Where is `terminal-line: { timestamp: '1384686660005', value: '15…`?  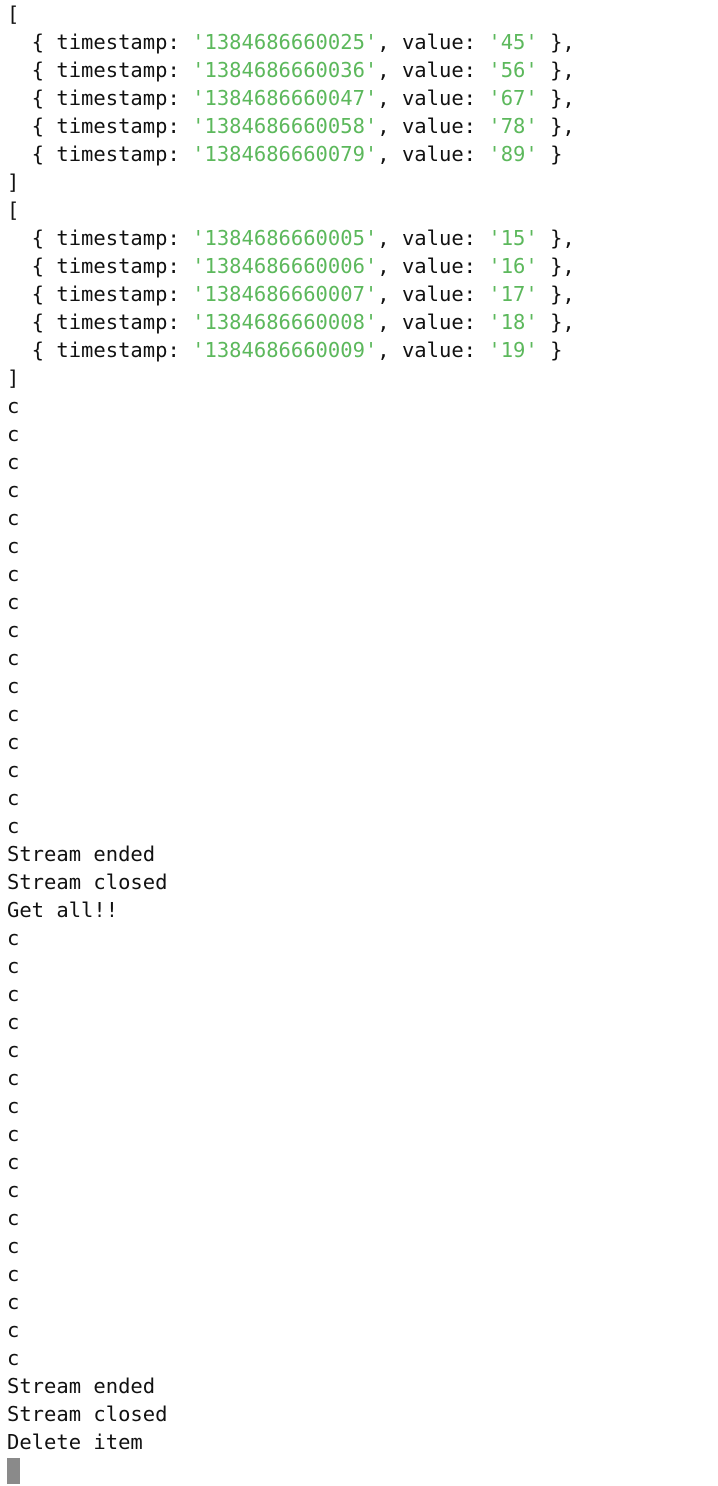 terminal-line: { timestamp: '1384686660005', value: '15… is located at coordinates (359, 238).